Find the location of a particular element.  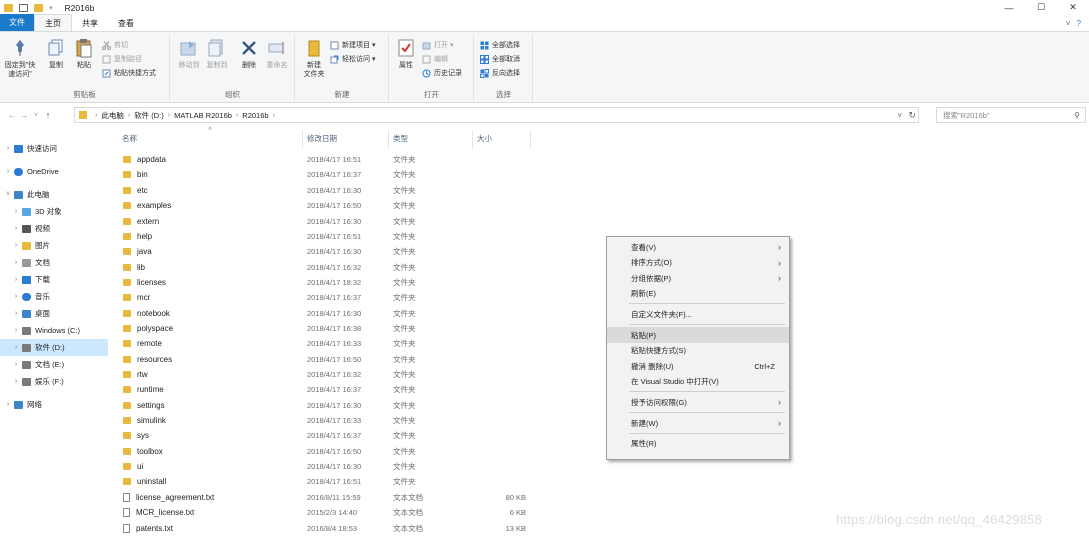

nav-item-11: › 软件 (D:) is located at coordinates (54, 347).